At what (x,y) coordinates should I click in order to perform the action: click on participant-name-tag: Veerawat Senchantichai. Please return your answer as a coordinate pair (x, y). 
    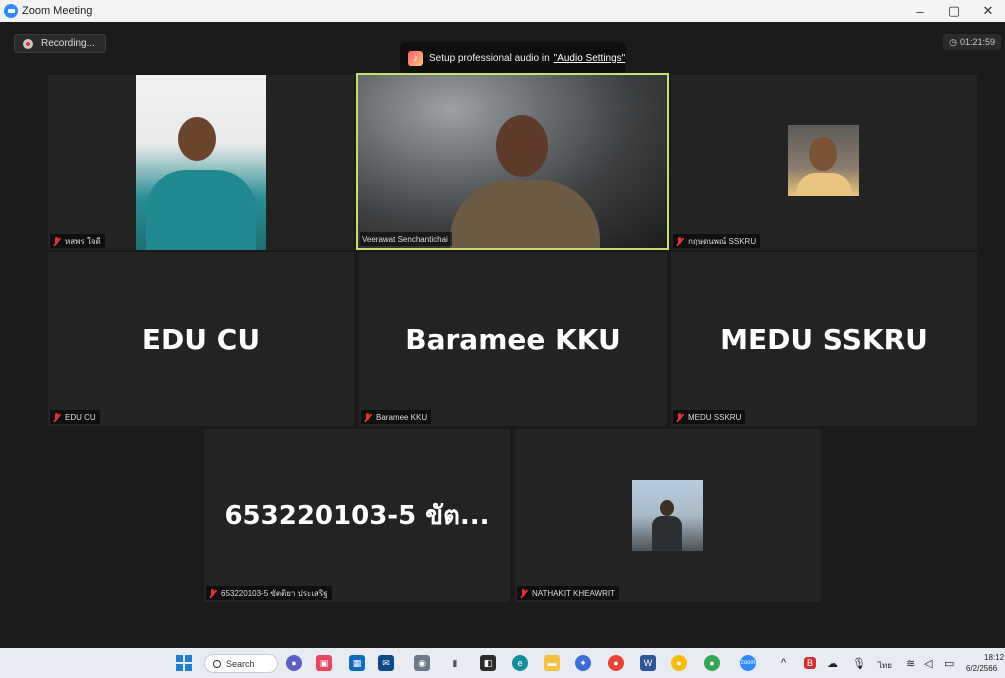
    Looking at the image, I should click on (406, 239).